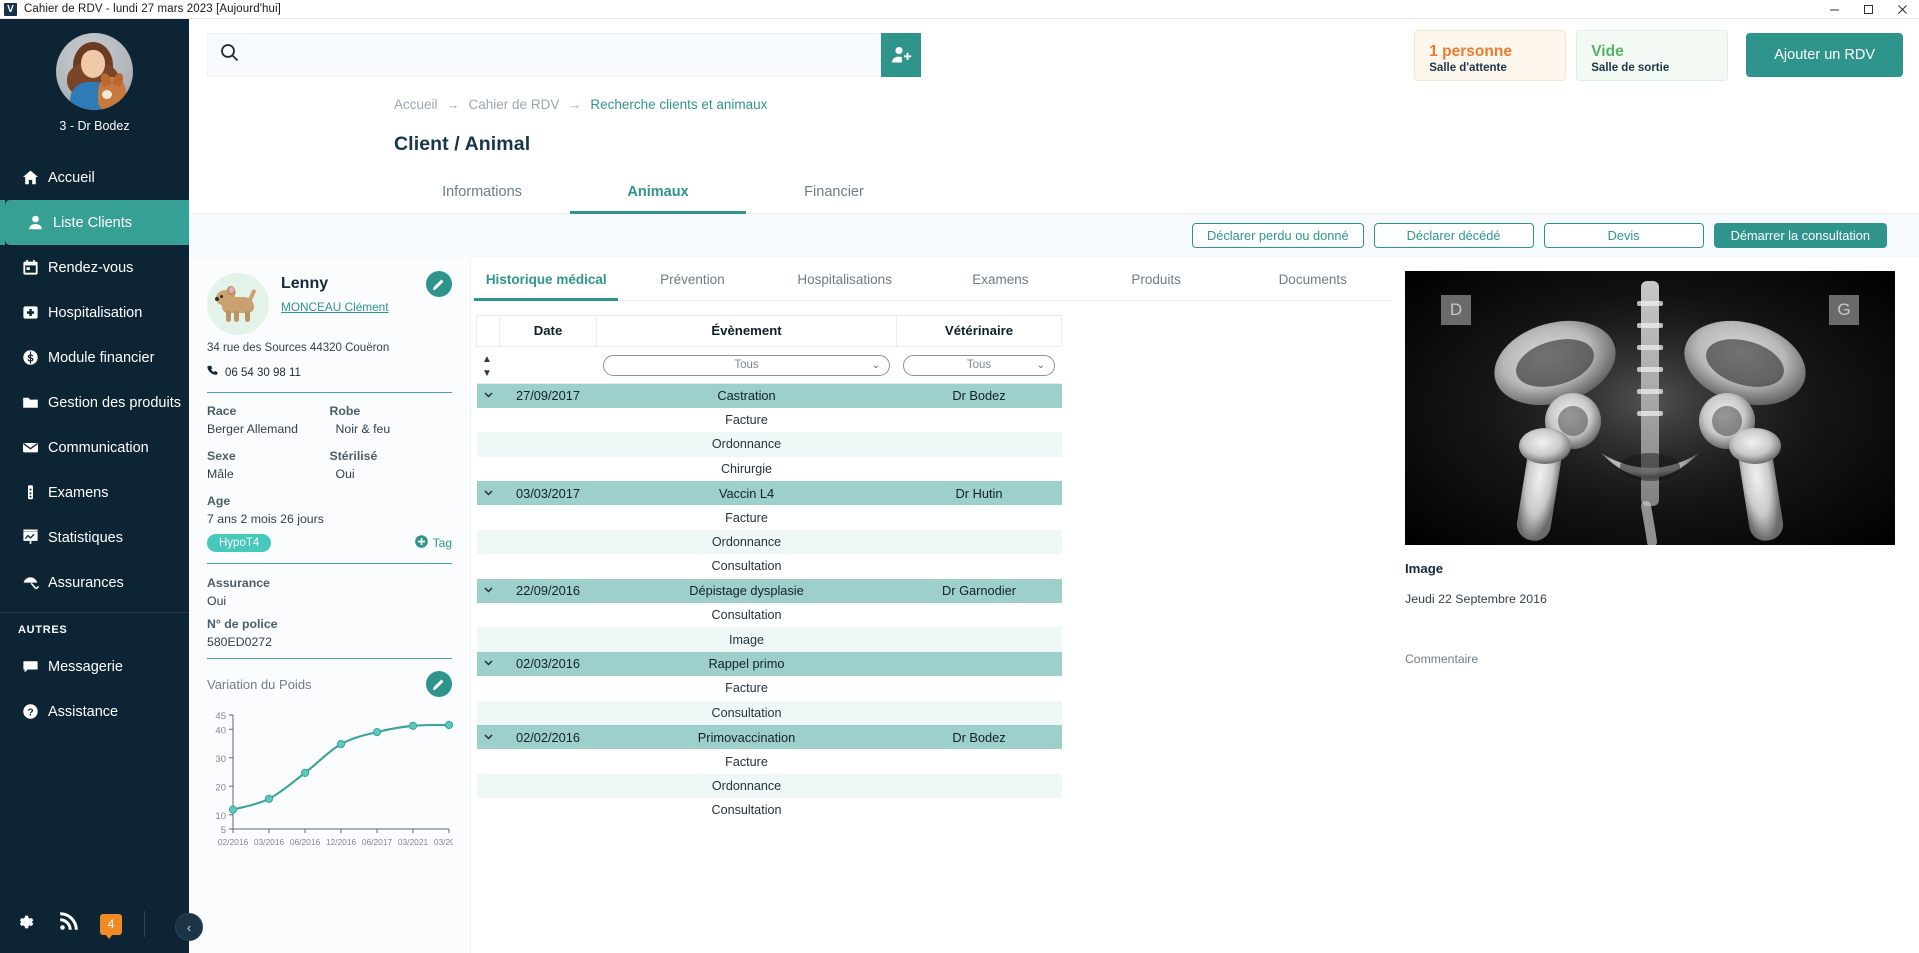 This screenshot has height=953, width=1919. What do you see at coordinates (189, 927) in the screenshot?
I see `chevron-left-icon: ‹` at bounding box center [189, 927].